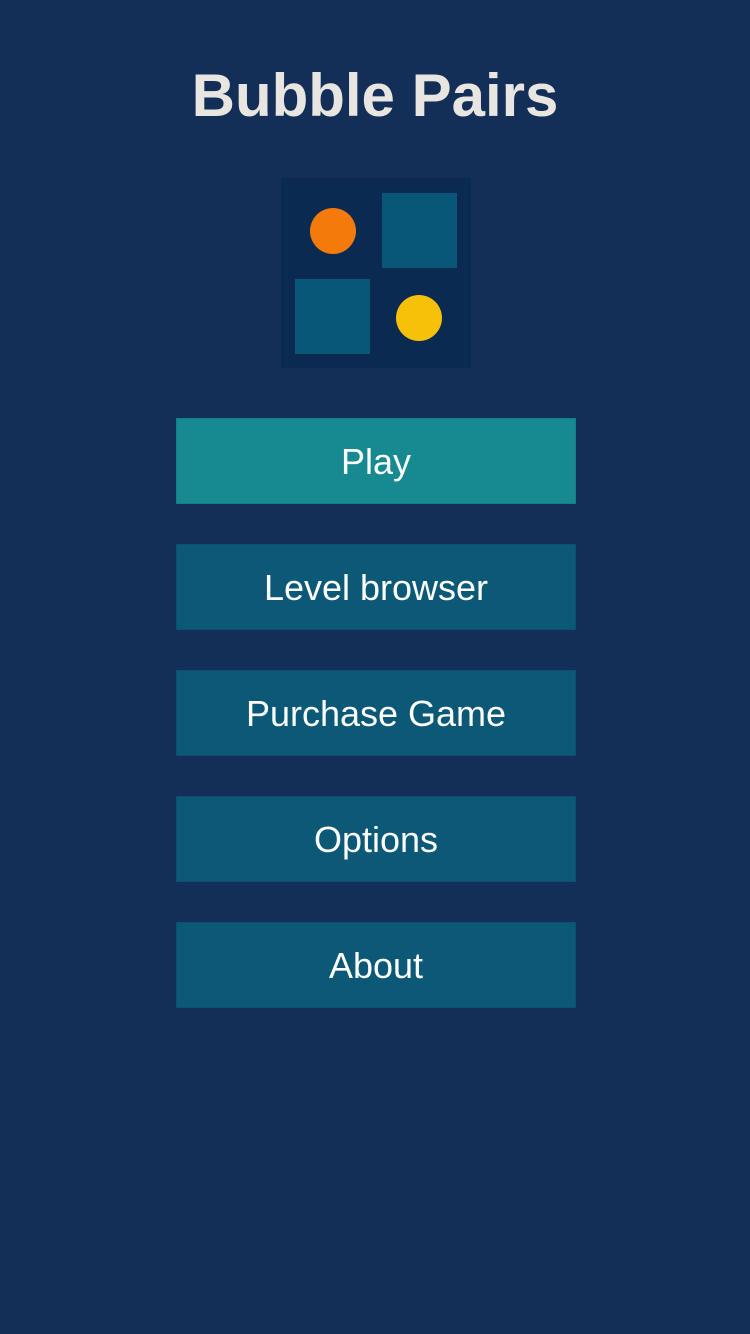  Describe the element at coordinates (376, 839) in the screenshot. I see `options-button: Options` at that location.